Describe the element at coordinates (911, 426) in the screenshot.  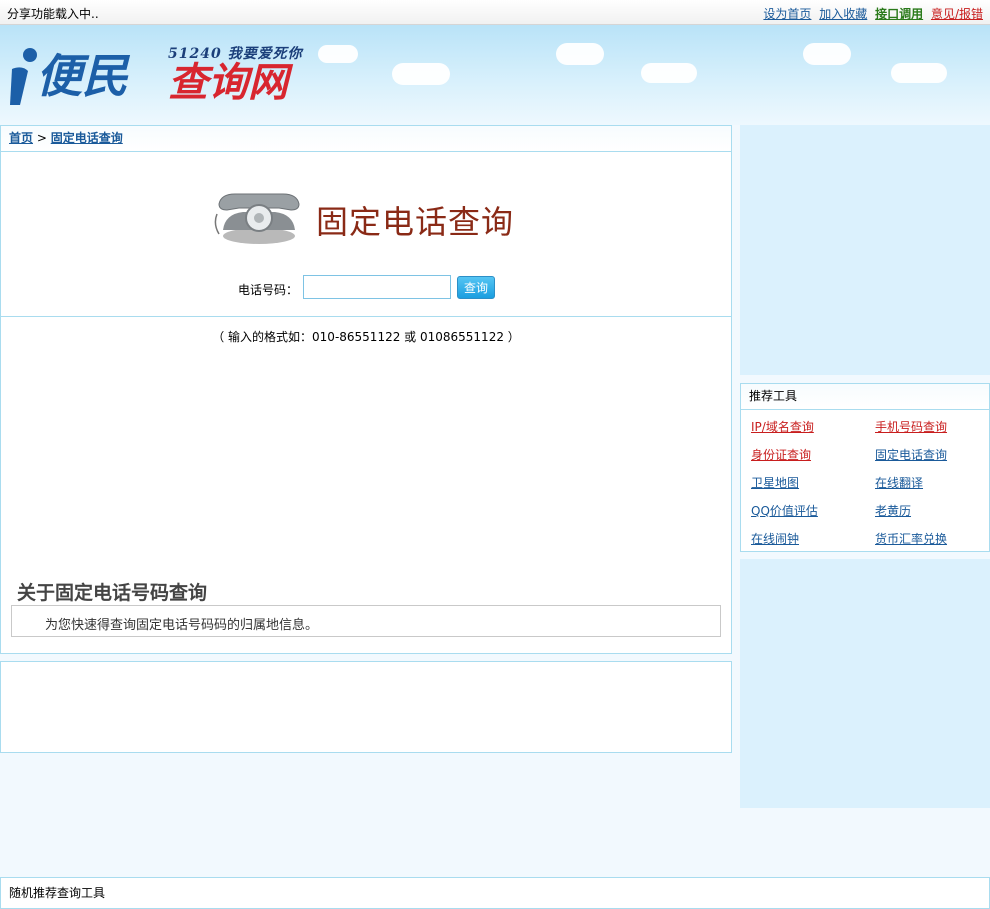
I see `tool-link-mobile: 手机号码查询` at that location.